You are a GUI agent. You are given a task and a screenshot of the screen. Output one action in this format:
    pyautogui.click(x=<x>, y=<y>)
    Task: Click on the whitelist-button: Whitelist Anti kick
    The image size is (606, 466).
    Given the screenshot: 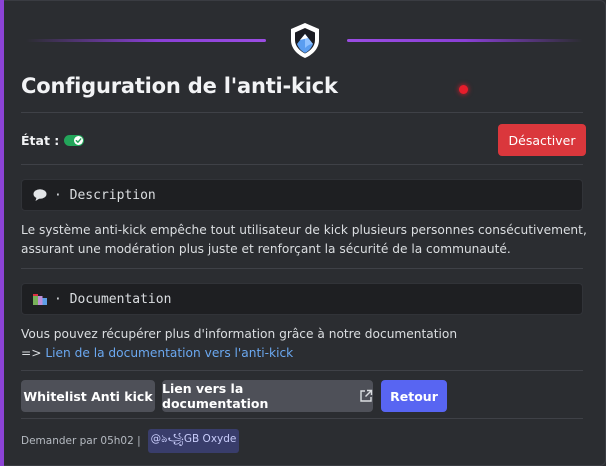 What is the action you would take?
    pyautogui.click(x=88, y=396)
    